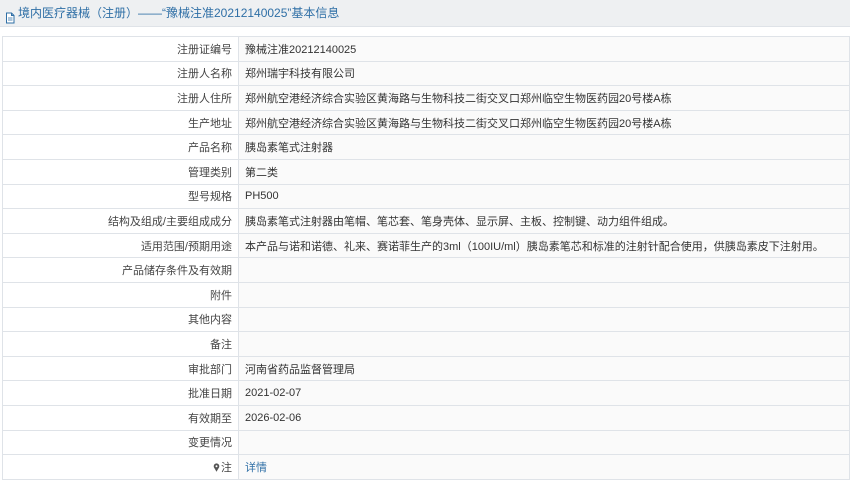 Image resolution: width=850 pixels, height=484 pixels. Describe the element at coordinates (544, 49) in the screenshot. I see `row-value: 豫械注准20212140025` at that location.